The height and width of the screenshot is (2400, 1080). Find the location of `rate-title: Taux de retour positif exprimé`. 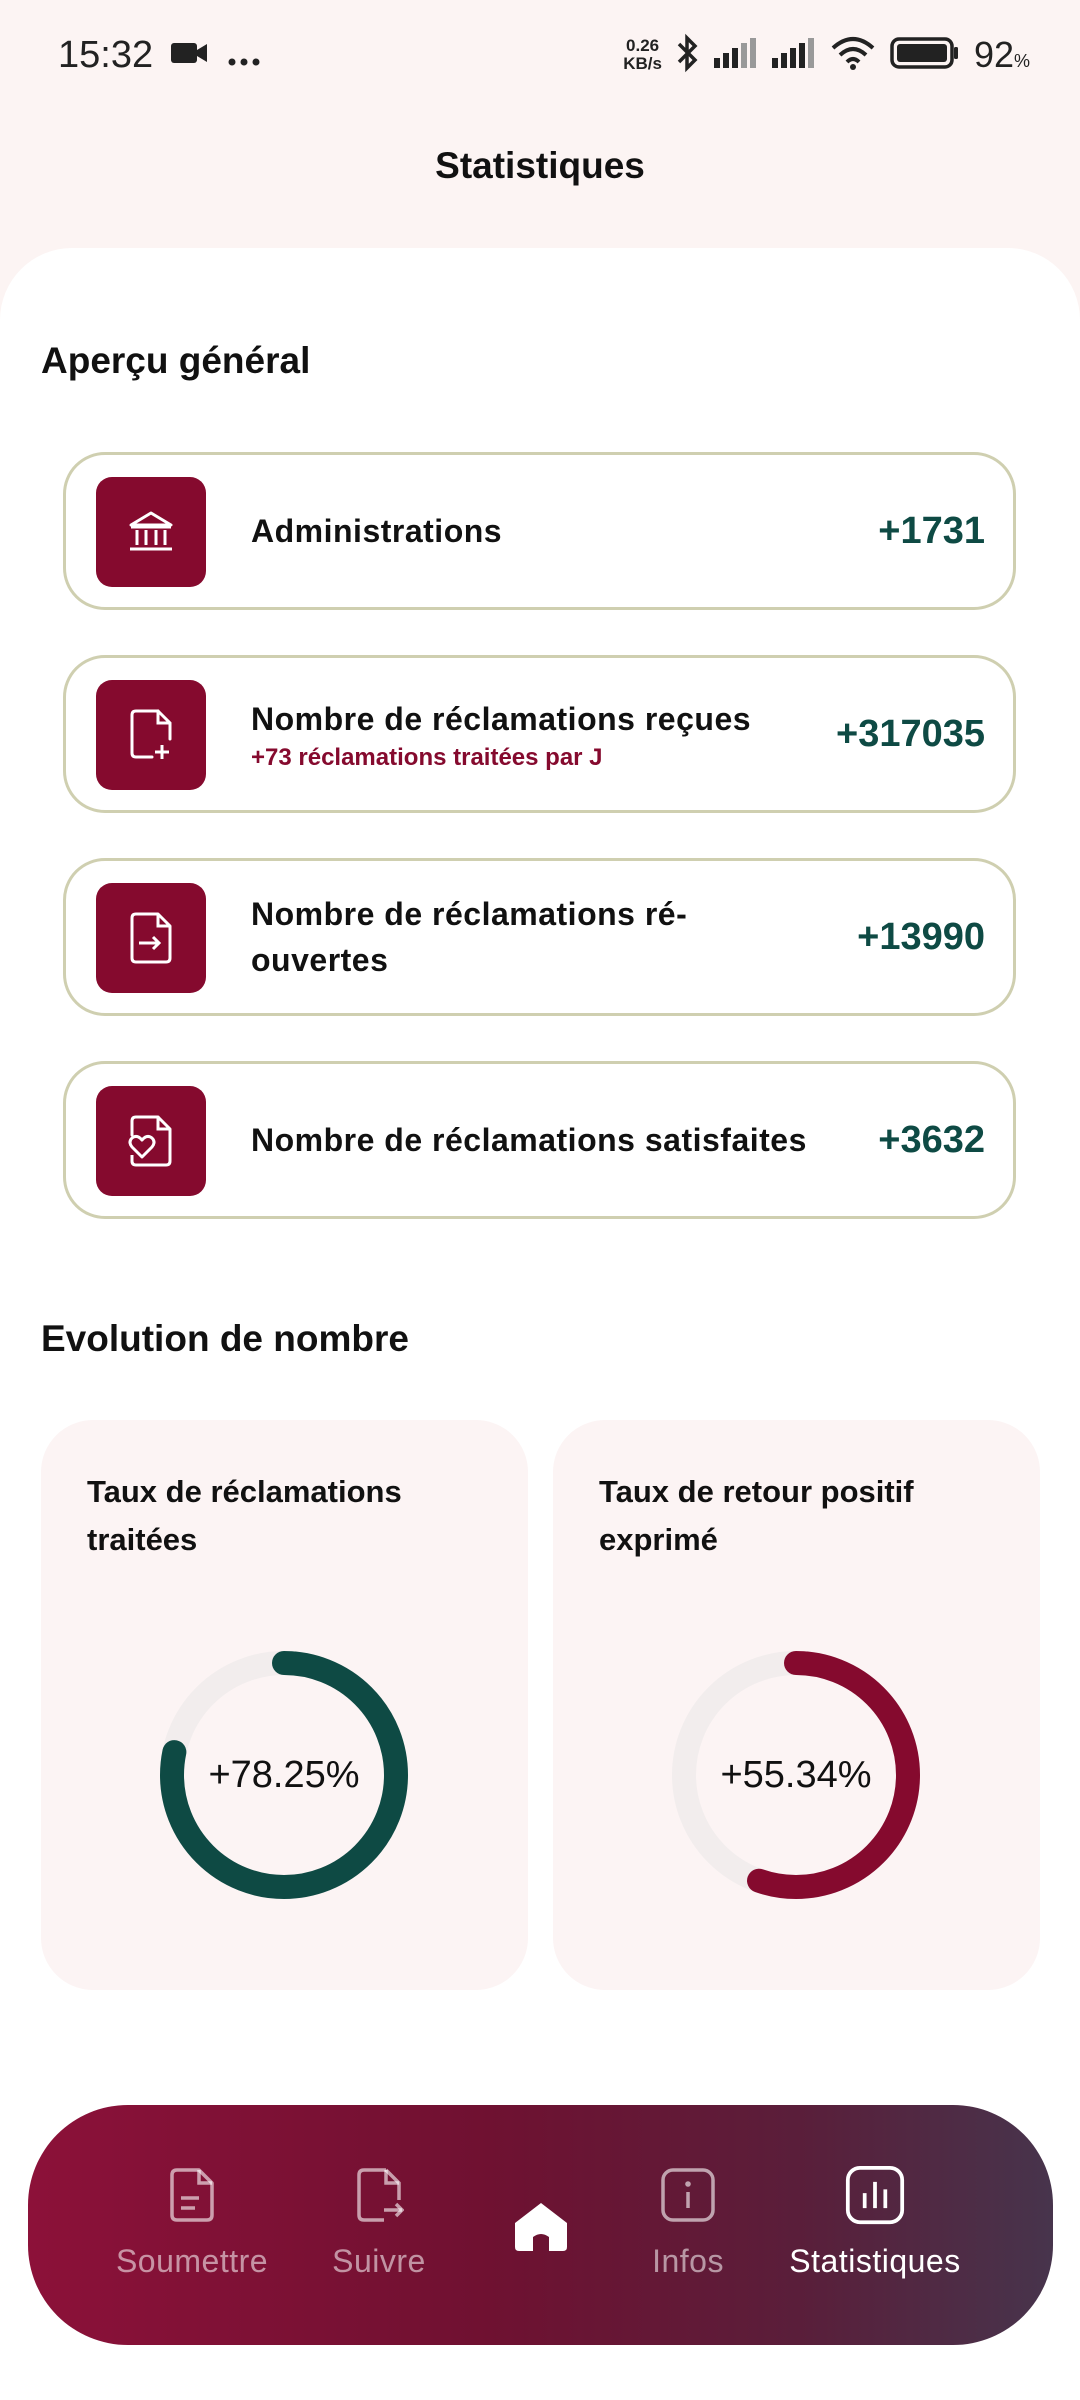

rate-title: Taux de retour positif exprimé is located at coordinates (756, 1515).